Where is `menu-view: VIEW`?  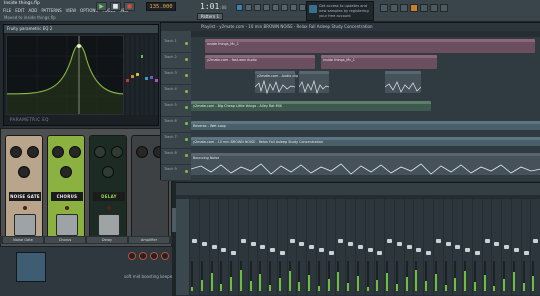 menu-view: VIEW is located at coordinates (71, 10).